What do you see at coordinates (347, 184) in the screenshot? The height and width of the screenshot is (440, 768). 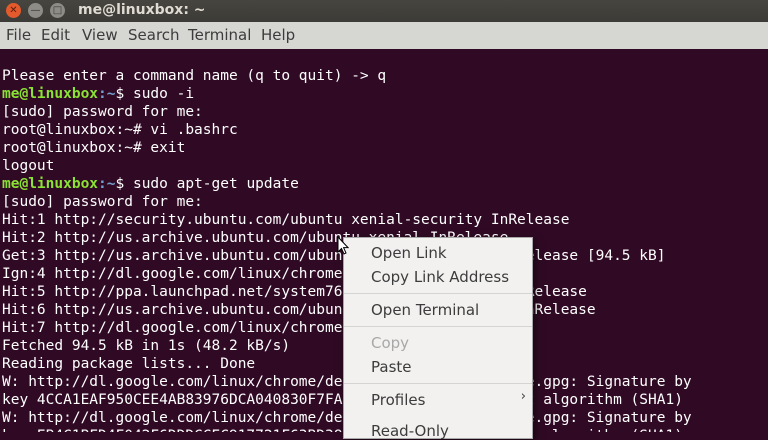 I see `terminal-line: me@linuxbox:~$ sudo apt-get update` at bounding box center [347, 184].